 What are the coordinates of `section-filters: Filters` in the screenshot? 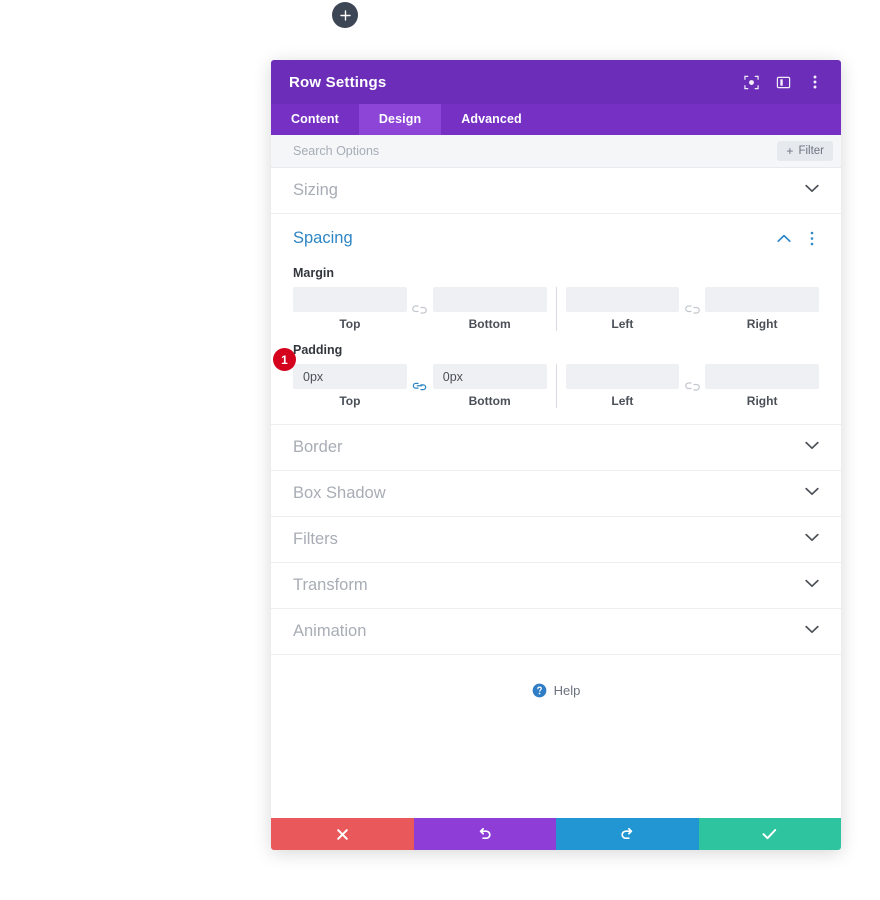 It's located at (556, 540).